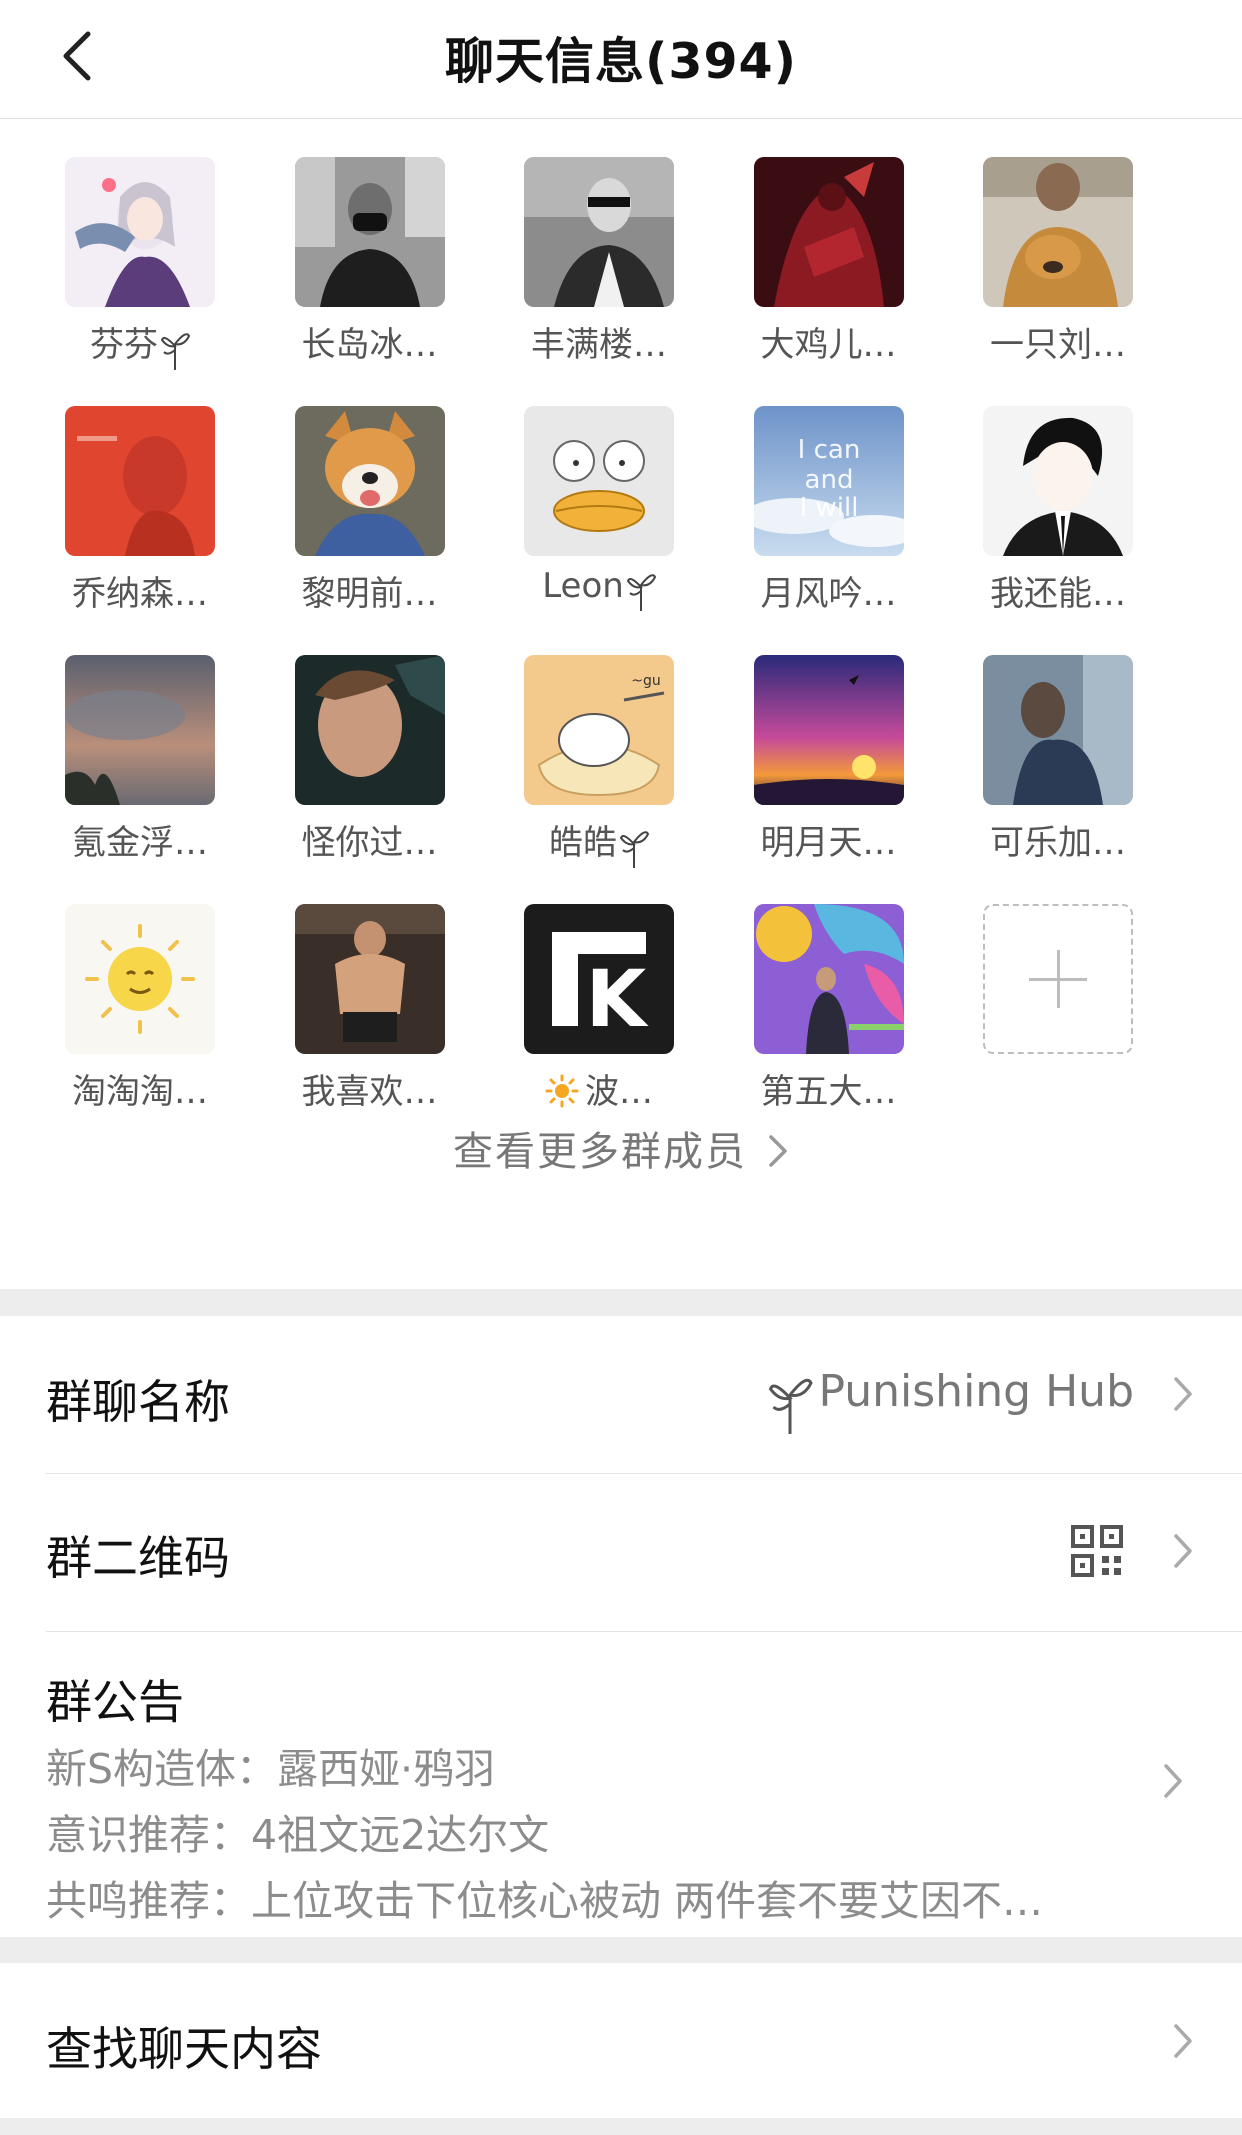 The width and height of the screenshot is (1242, 2135). Describe the element at coordinates (646, 681) in the screenshot. I see `cat-bubble-text: ~gu` at that location.